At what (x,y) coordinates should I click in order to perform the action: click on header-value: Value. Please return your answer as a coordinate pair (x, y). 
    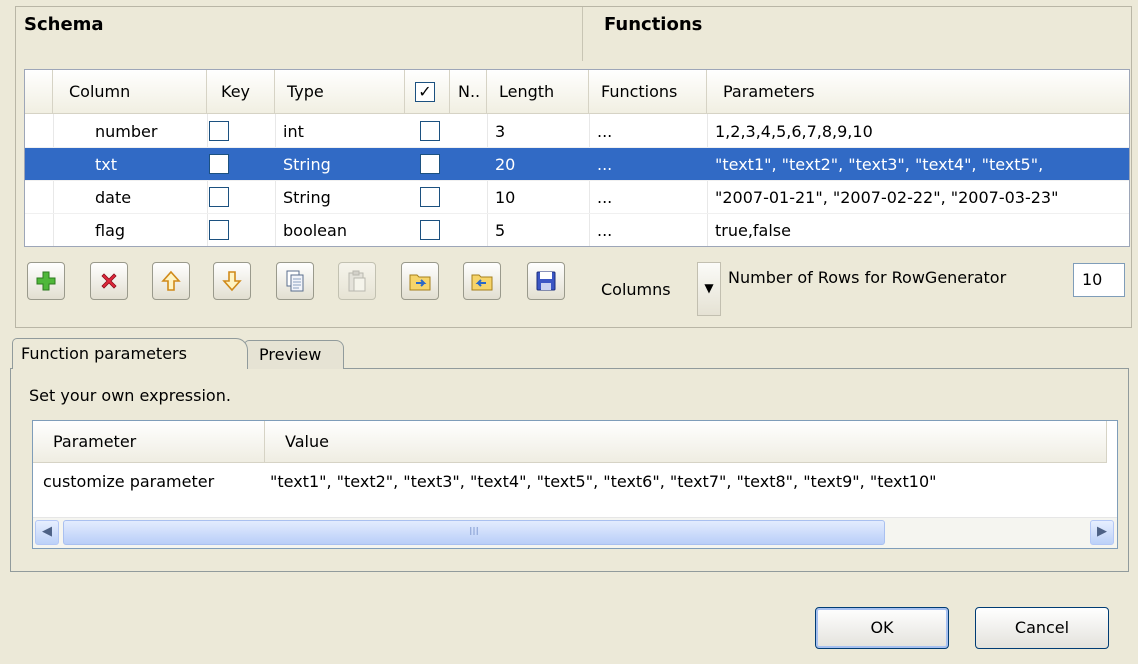
    Looking at the image, I should click on (686, 442).